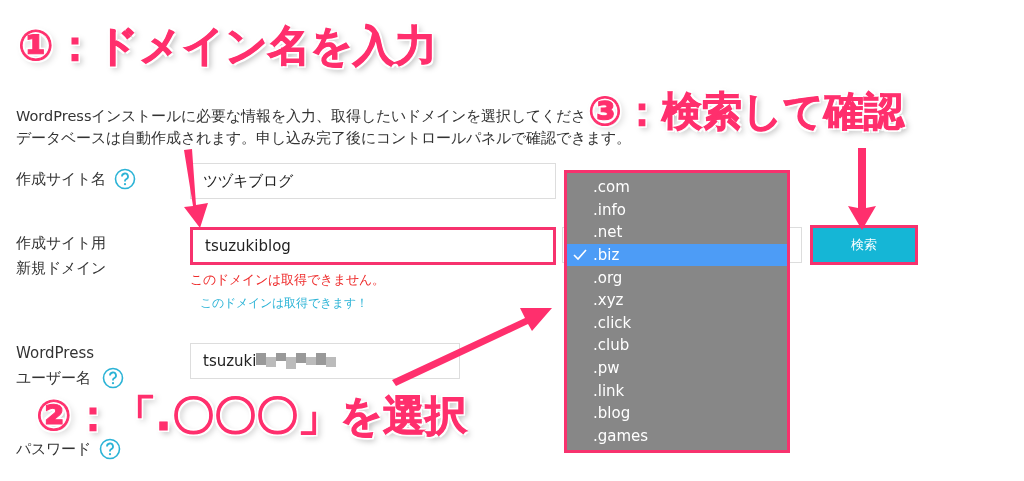 Image resolution: width=1024 pixels, height=481 pixels. What do you see at coordinates (677, 255) in the screenshot?
I see `dropdown-option: .biz` at bounding box center [677, 255].